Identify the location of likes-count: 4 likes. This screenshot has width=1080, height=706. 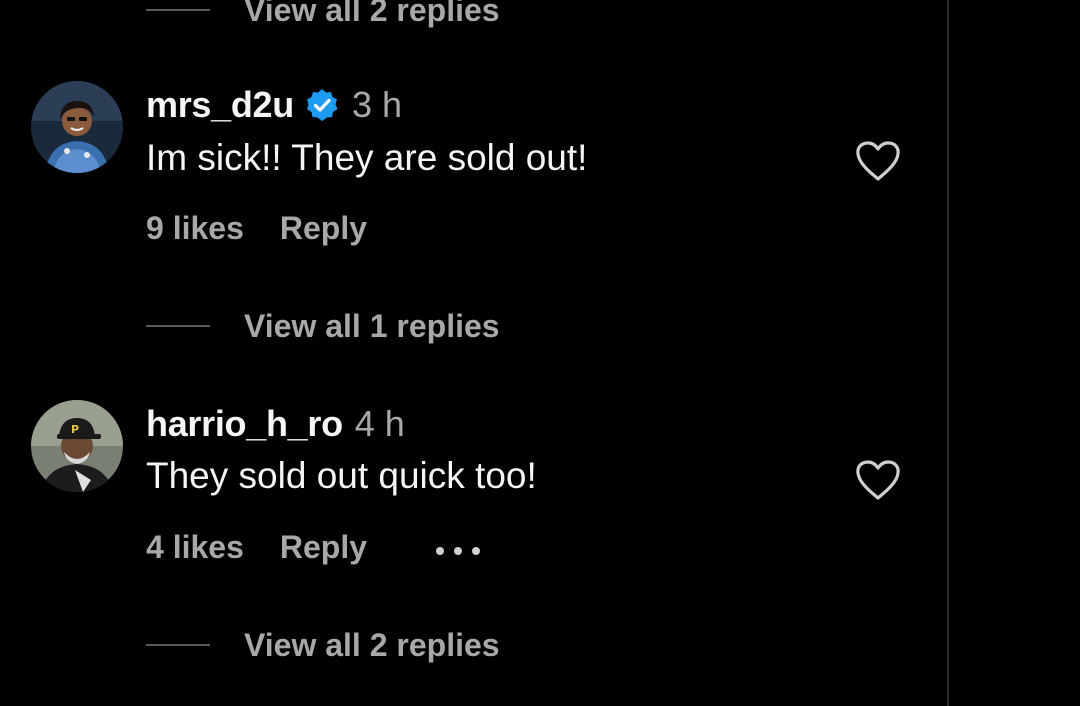
(195, 547).